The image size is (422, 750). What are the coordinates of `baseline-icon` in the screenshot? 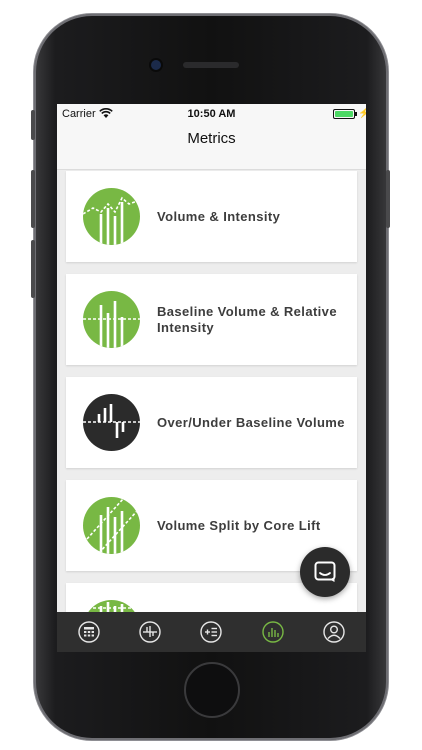 It's located at (150, 632).